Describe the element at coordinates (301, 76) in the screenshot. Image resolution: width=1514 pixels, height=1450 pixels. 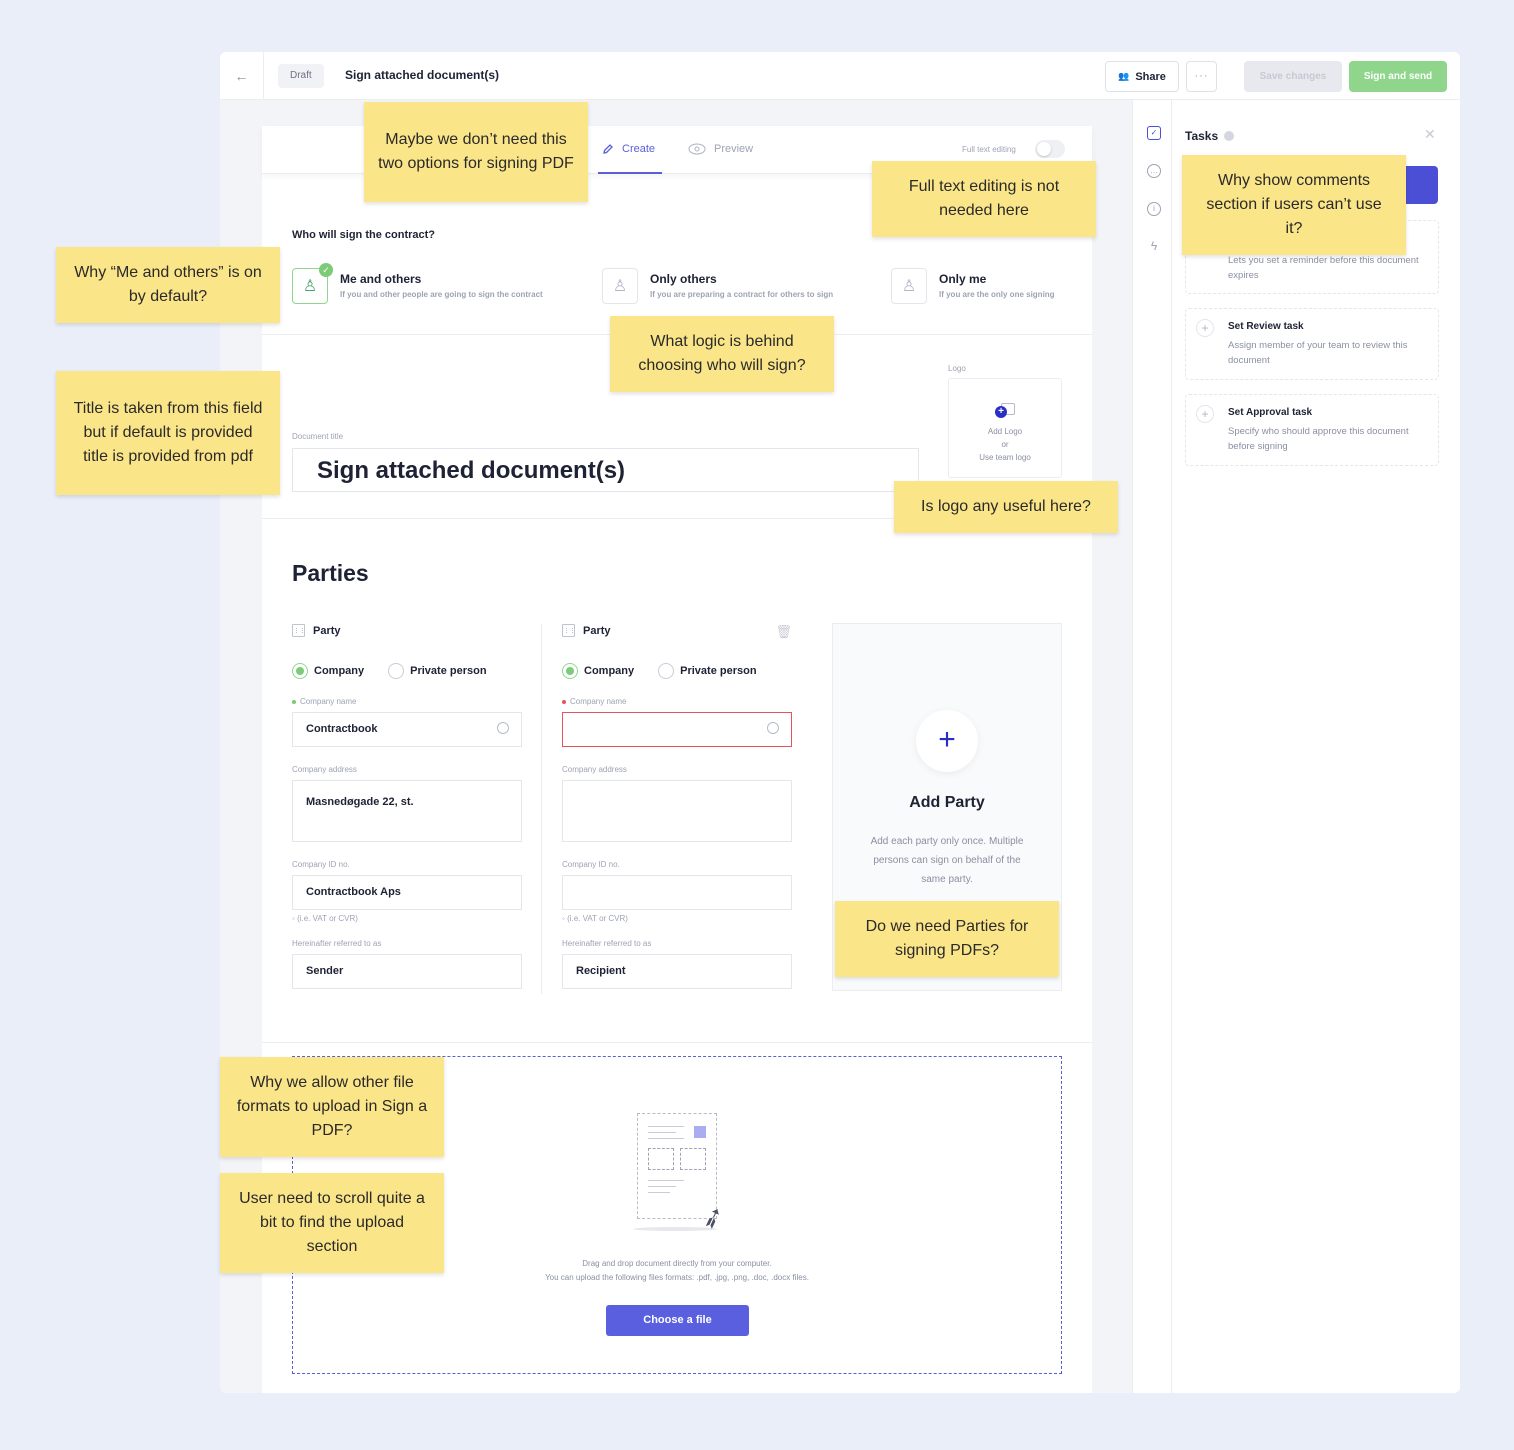
I see `status-badge: Draft` at that location.